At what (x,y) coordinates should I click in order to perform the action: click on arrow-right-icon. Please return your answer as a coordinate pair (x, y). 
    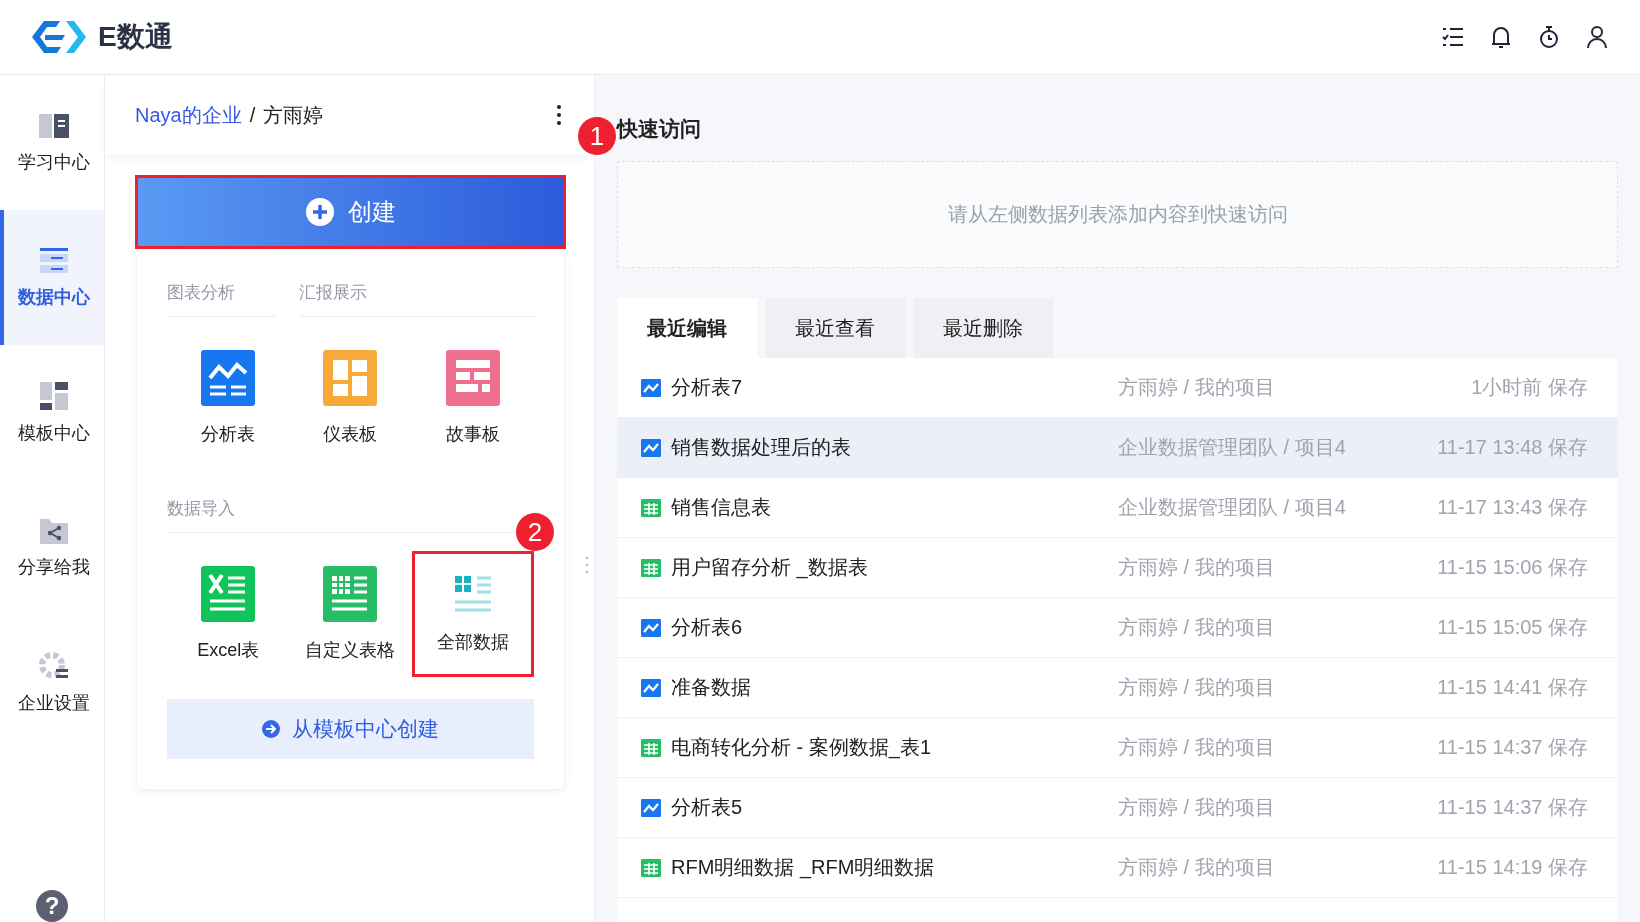
    Looking at the image, I should click on (271, 729).